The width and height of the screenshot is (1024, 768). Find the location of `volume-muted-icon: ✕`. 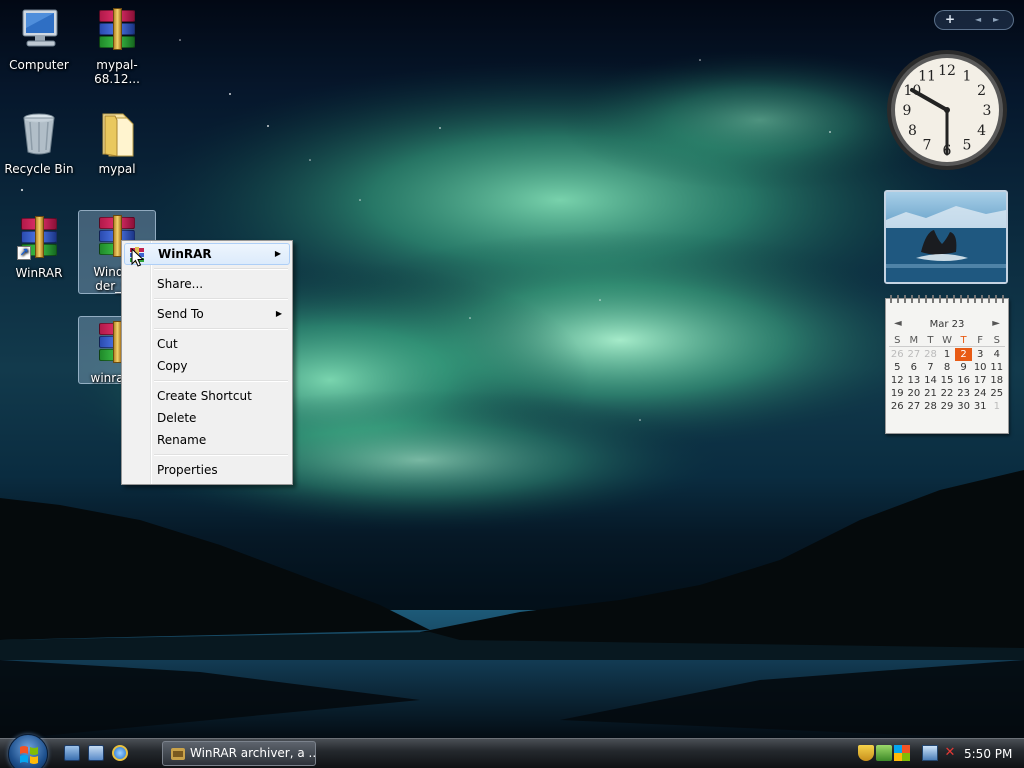

volume-muted-icon: ✕ is located at coordinates (950, 753).